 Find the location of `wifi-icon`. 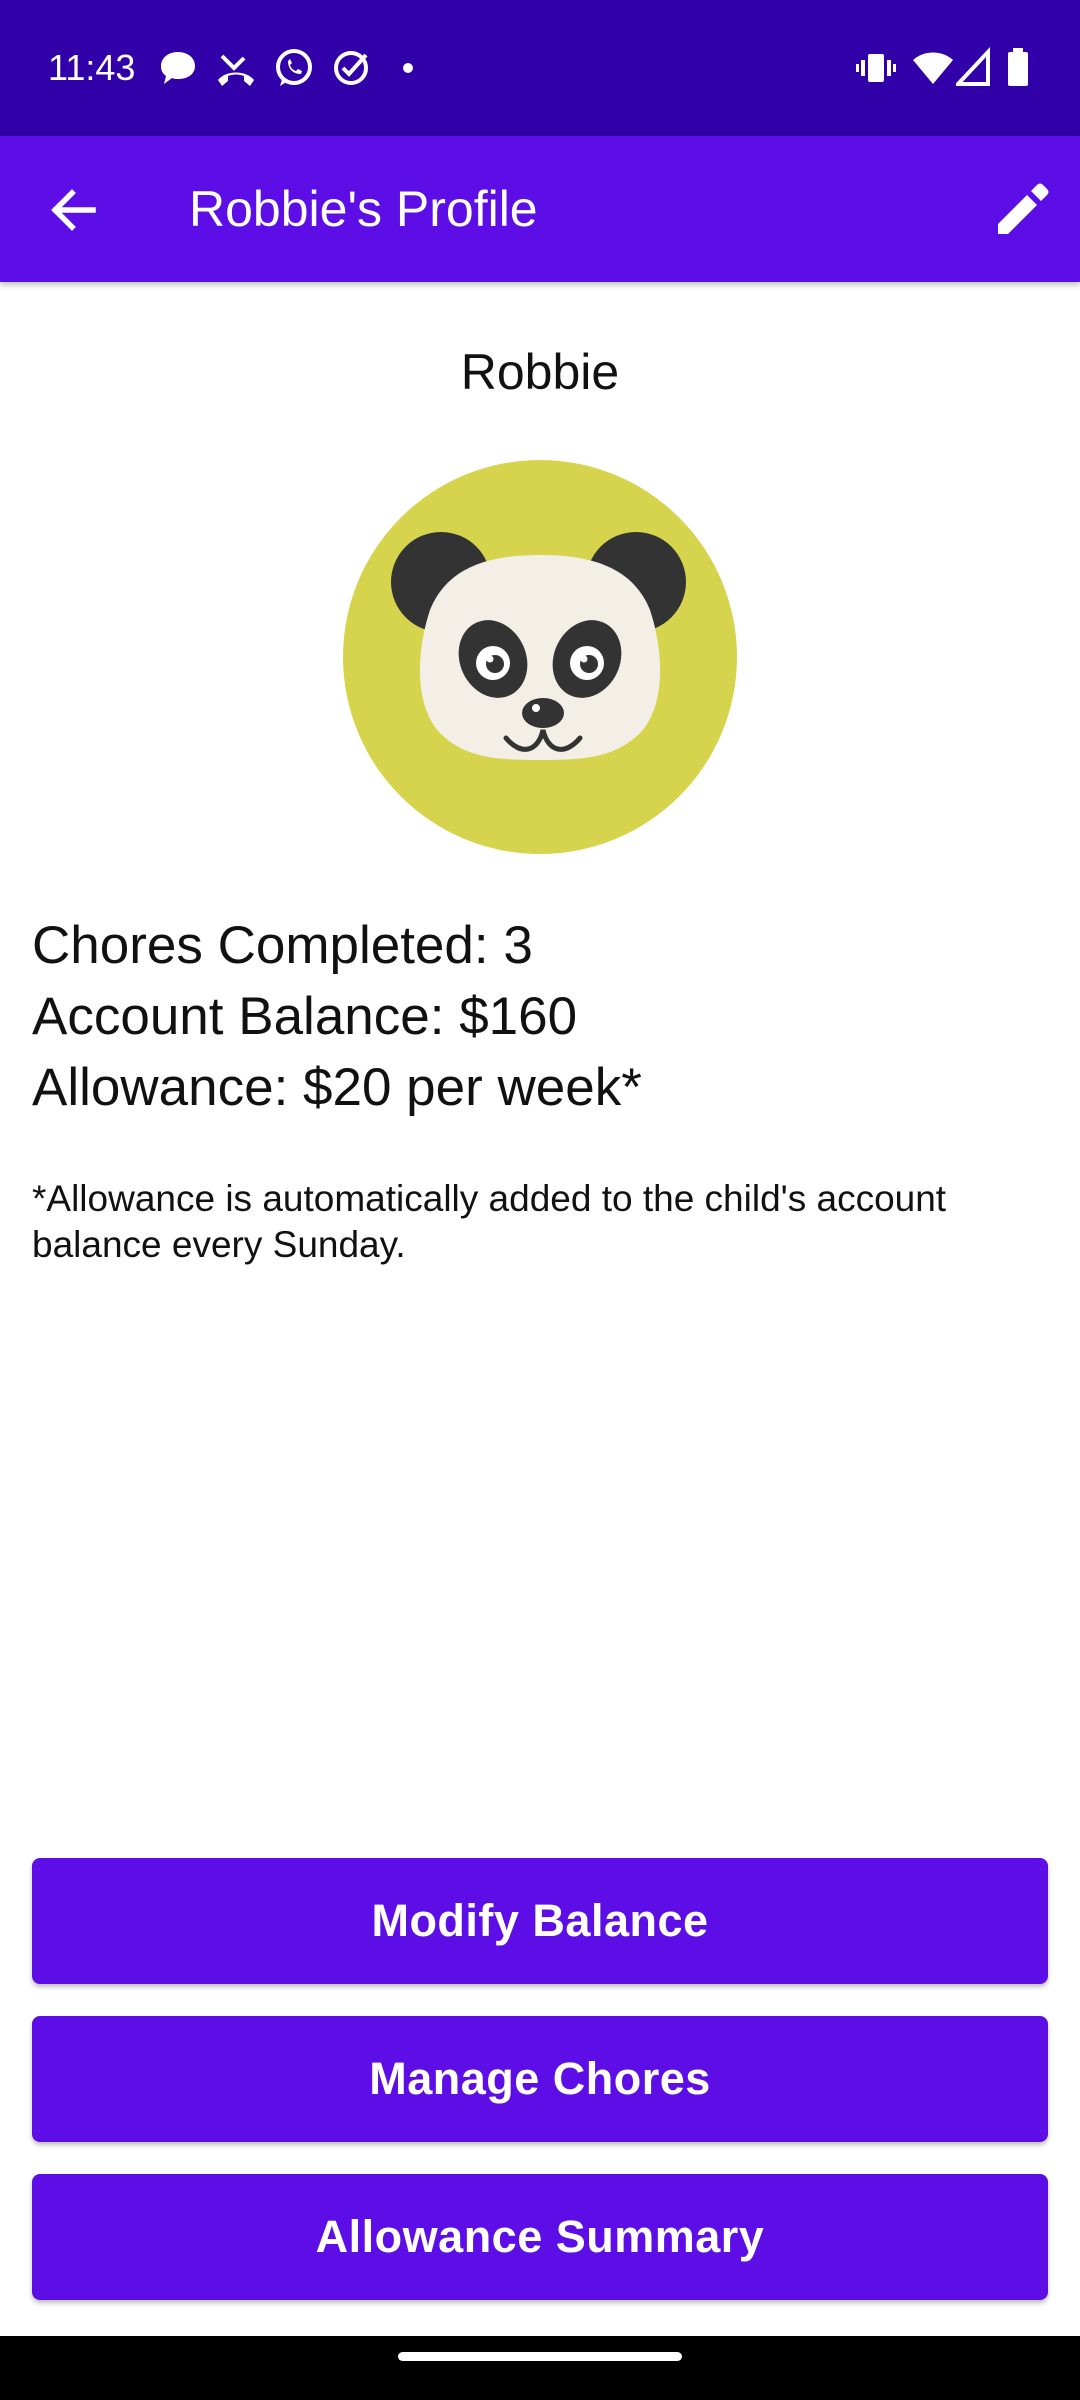

wifi-icon is located at coordinates (933, 68).